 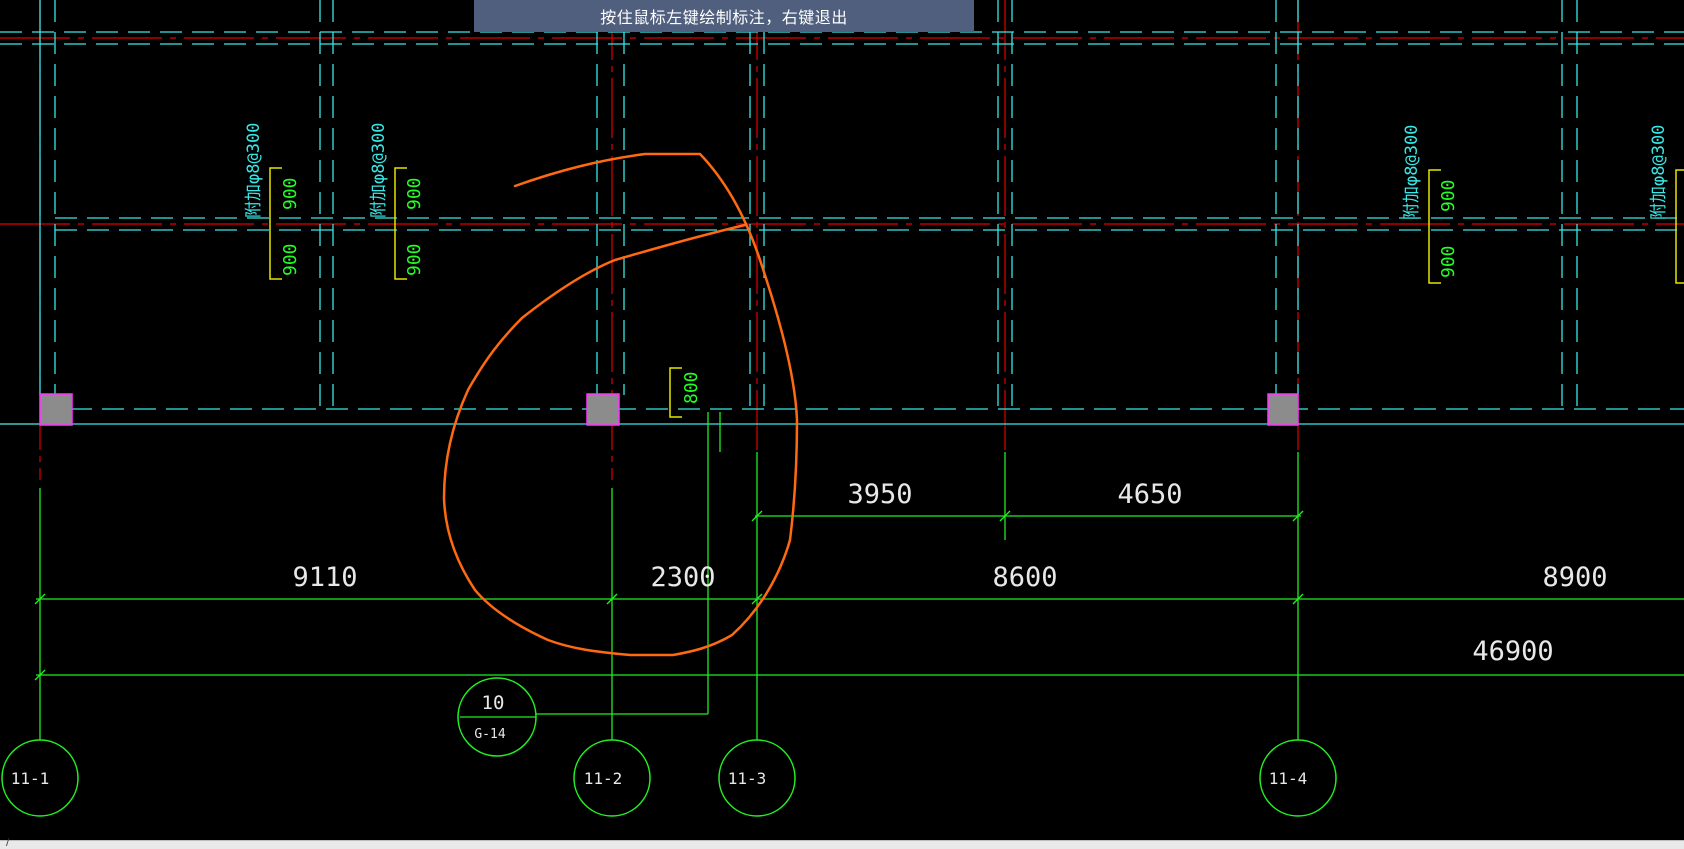 I want to click on detail-sheet: G-14, so click(x=489, y=734).